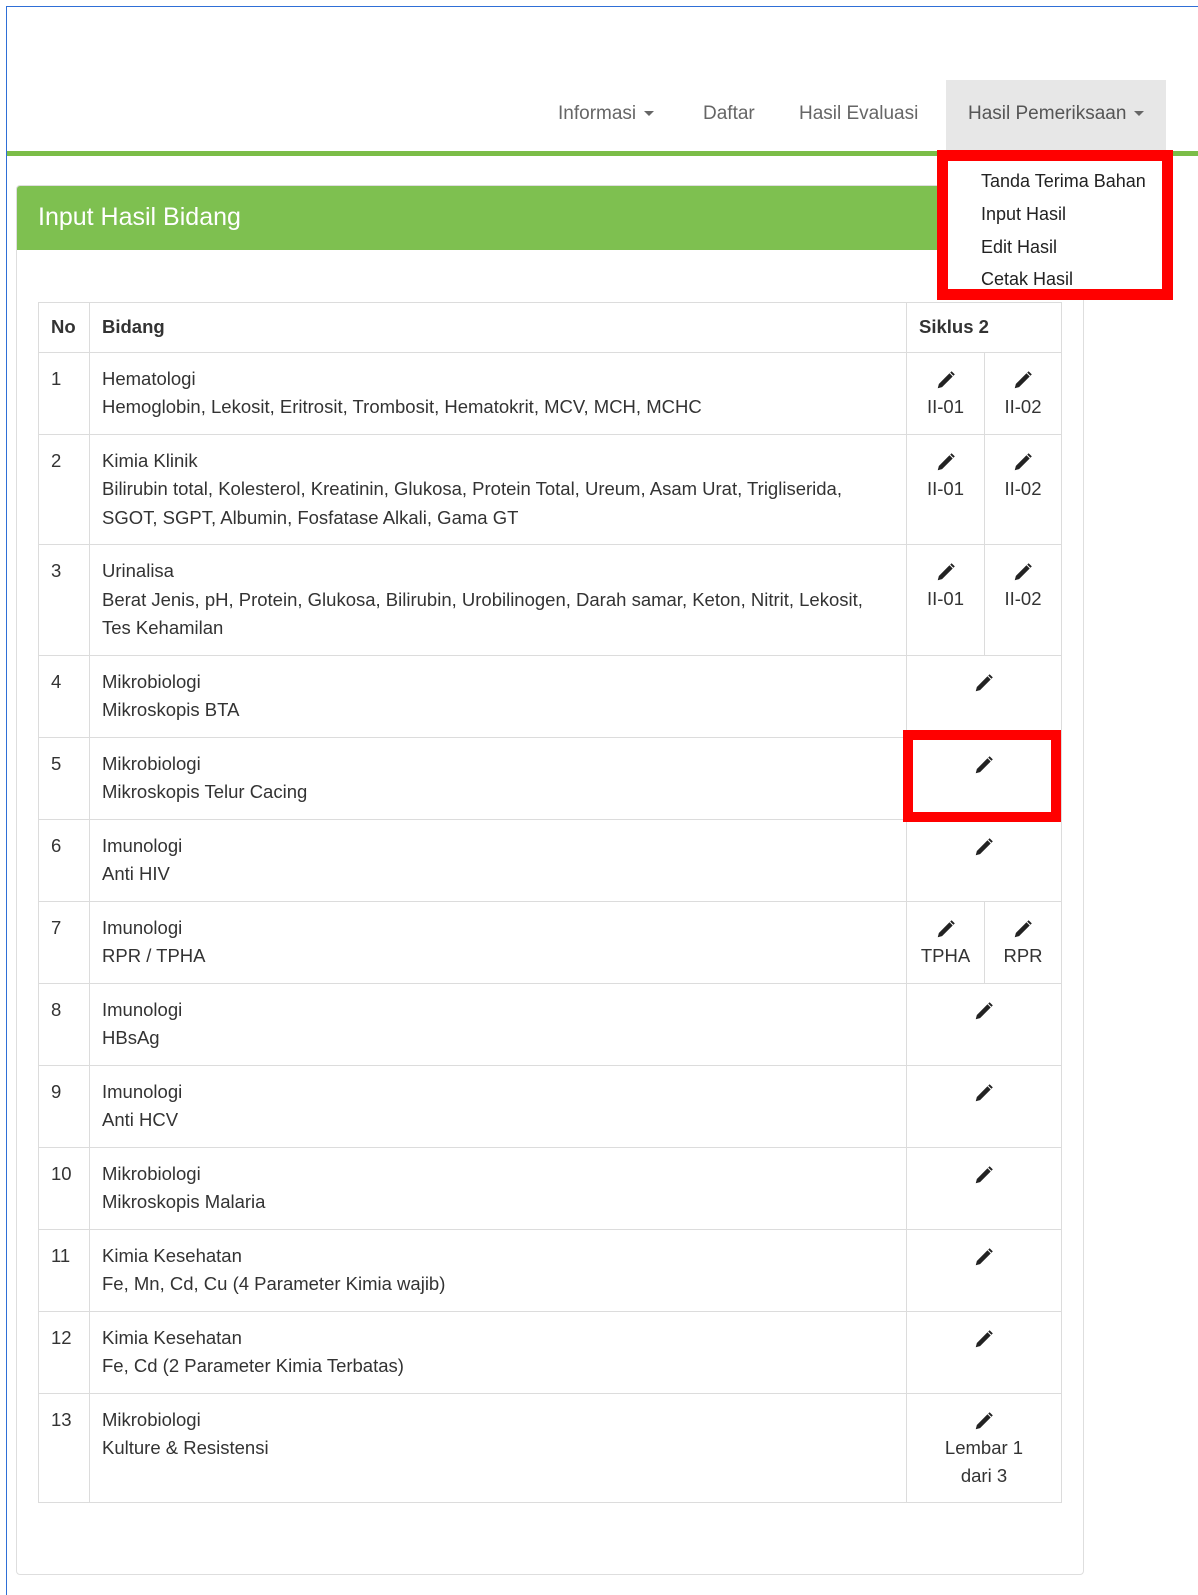 This screenshot has width=1198, height=1595. Describe the element at coordinates (64, 1447) in the screenshot. I see `row-number: 13` at that location.